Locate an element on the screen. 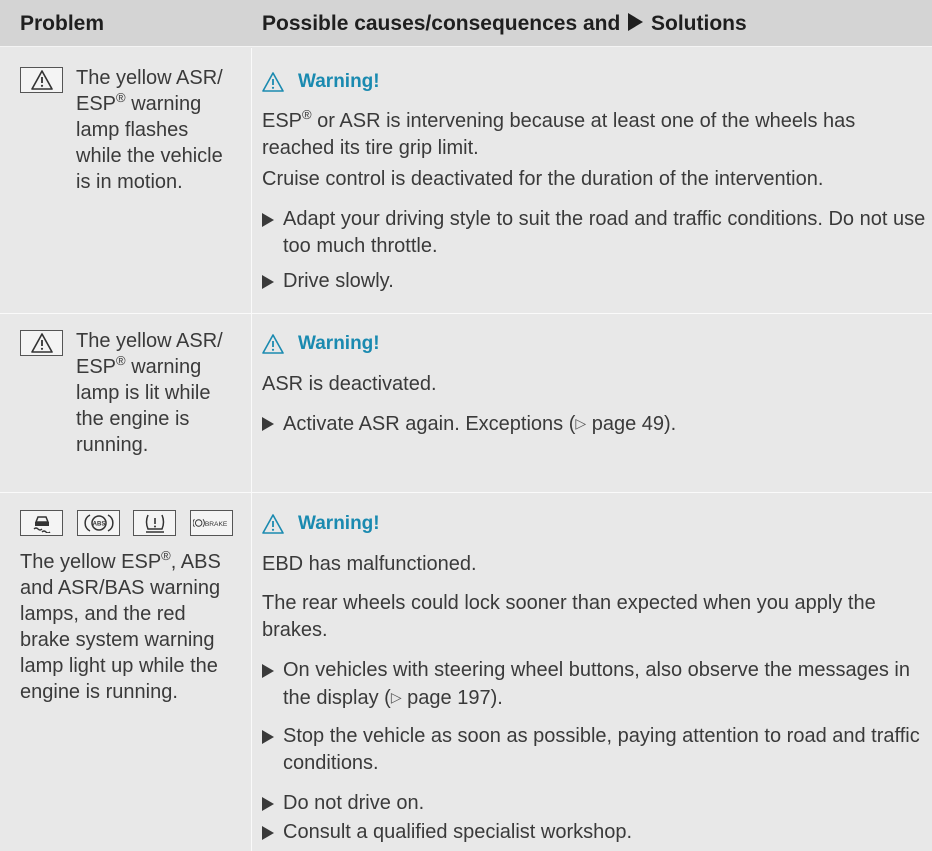 Image resolution: width=932 pixels, height=851 pixels. problem-line-esp: The yellow ESP is located at coordinates (91, 562).